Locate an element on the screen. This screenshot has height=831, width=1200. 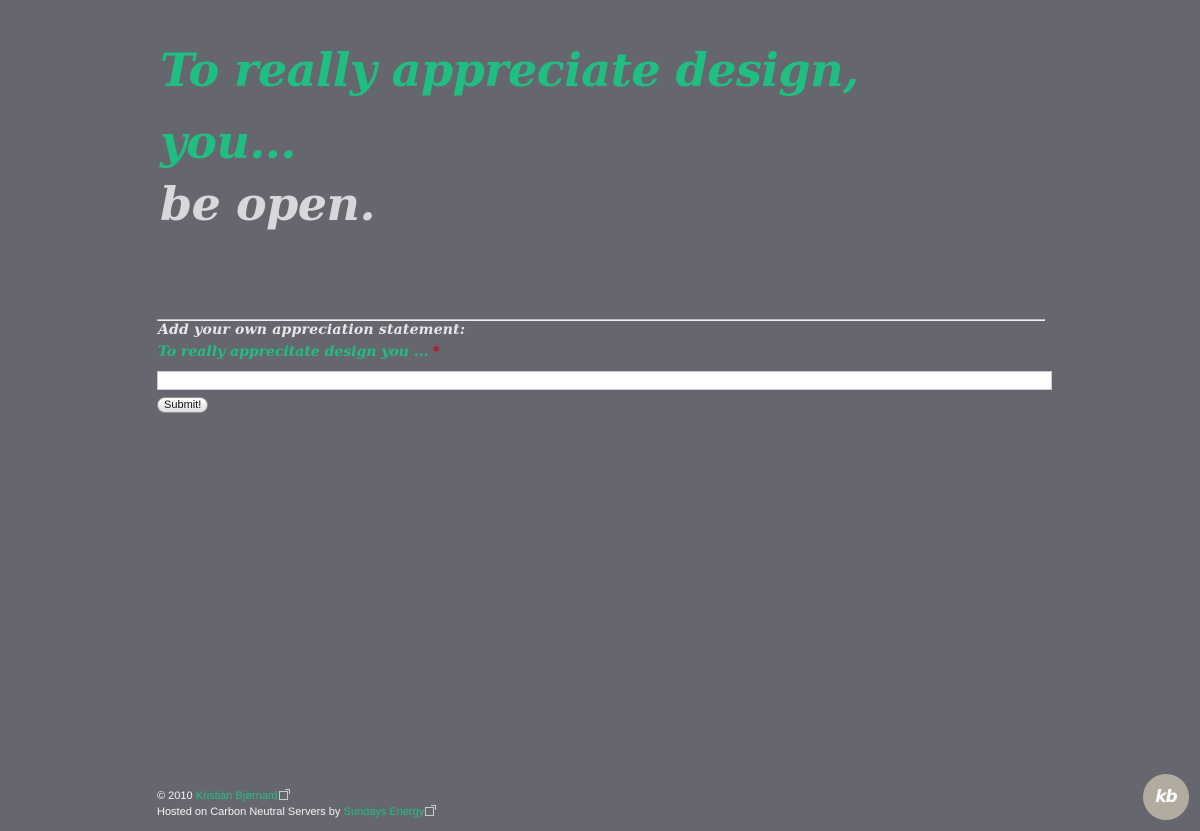
submit-button: Submit! is located at coordinates (183, 405).